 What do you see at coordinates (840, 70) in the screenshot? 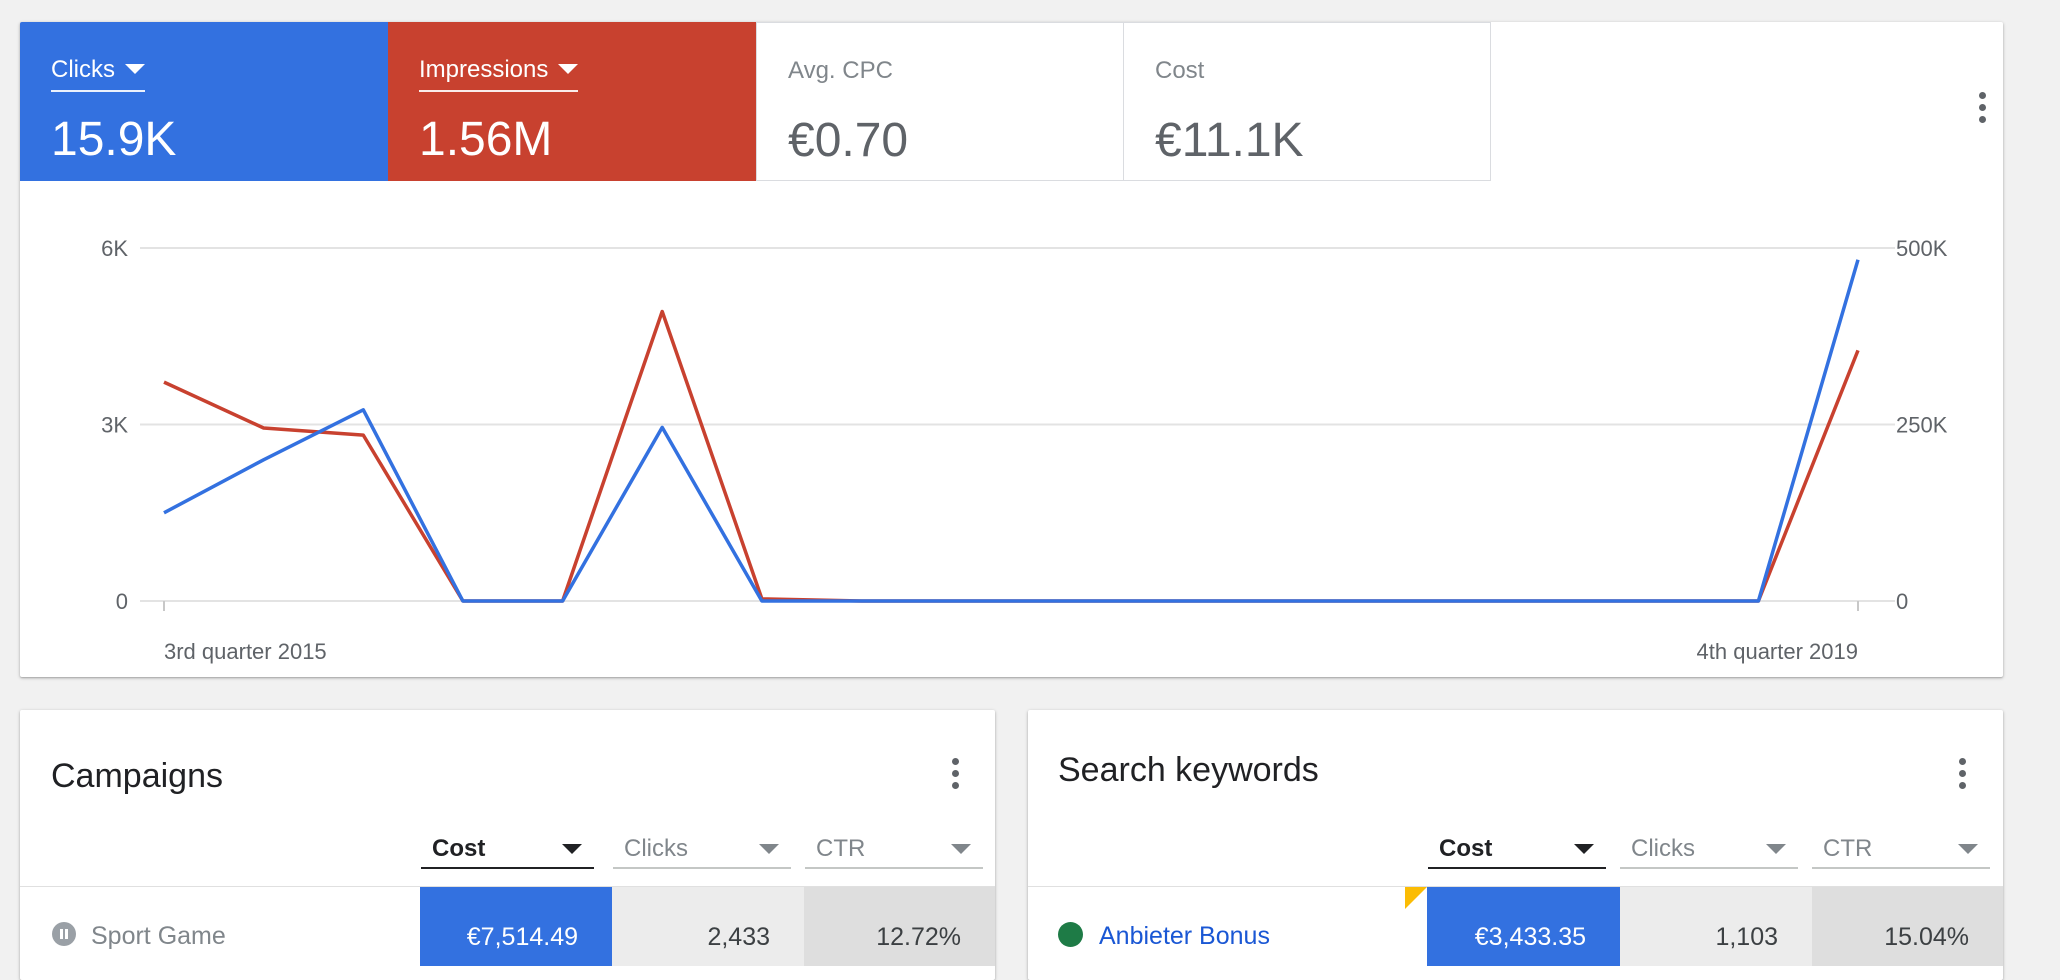
I see `avg-cpc-metric-label: Avg. CPC` at bounding box center [840, 70].